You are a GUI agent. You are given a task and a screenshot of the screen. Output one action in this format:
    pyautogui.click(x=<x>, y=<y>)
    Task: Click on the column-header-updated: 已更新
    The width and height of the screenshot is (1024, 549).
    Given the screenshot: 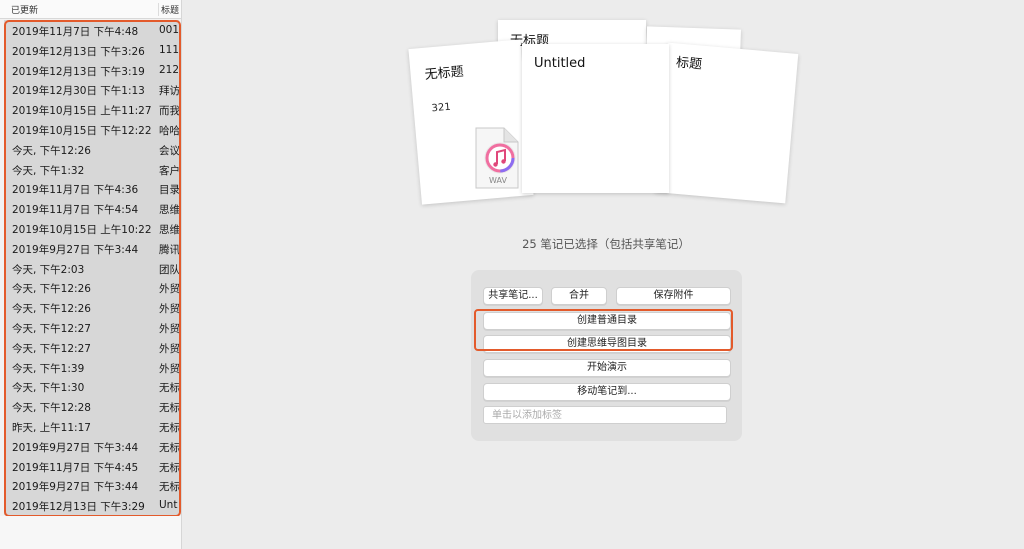 What is the action you would take?
    pyautogui.click(x=24, y=9)
    